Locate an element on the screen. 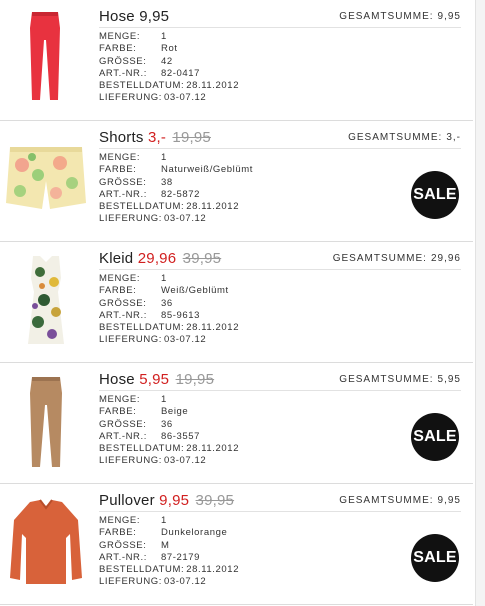 This screenshot has width=485, height=606. sale-price: 5,95 is located at coordinates (154, 379).